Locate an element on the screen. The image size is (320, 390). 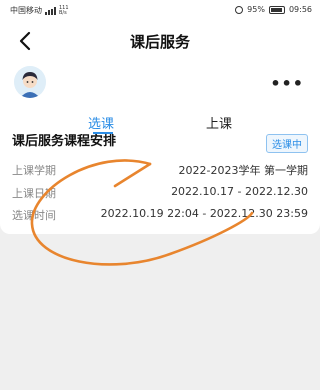
status-badge: 选课中 is located at coordinates (287, 143).